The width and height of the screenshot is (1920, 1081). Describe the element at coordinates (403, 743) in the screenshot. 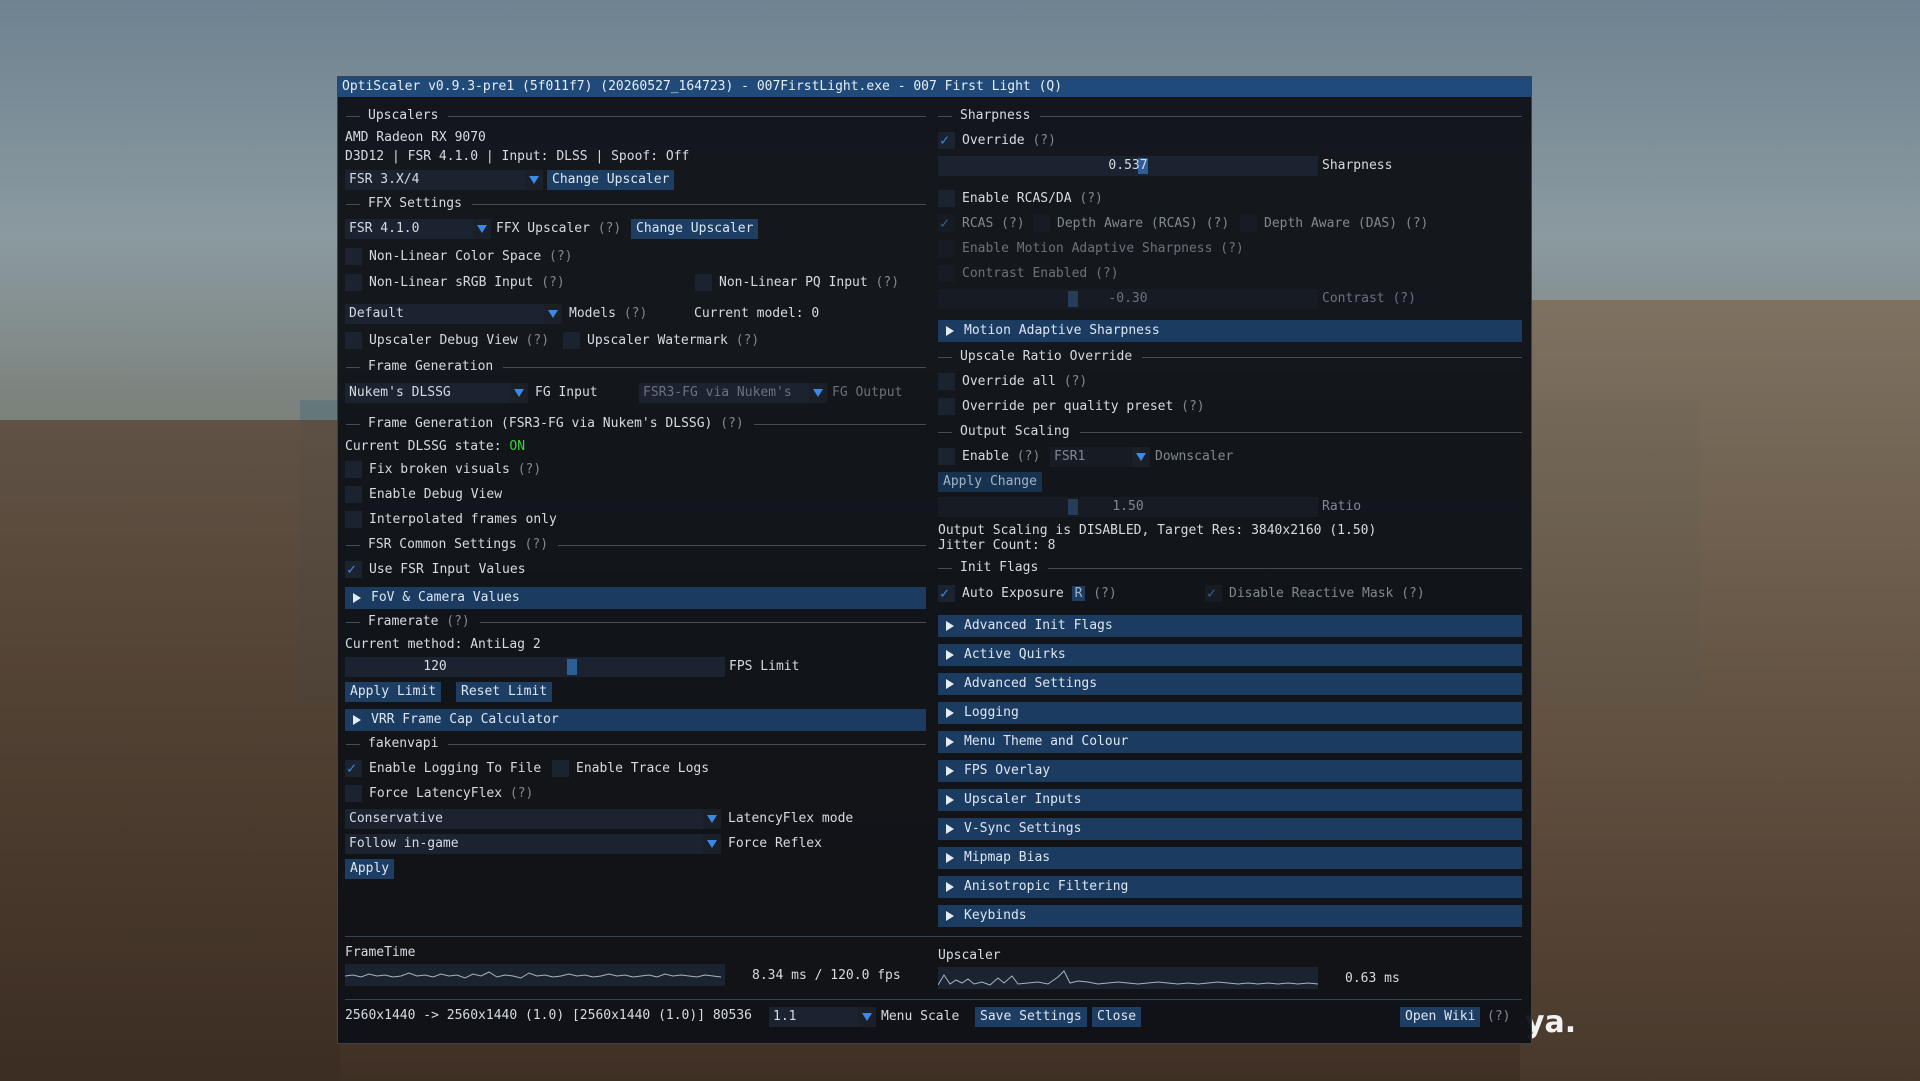

I see `fakenvapi-header: fakenvapi` at that location.